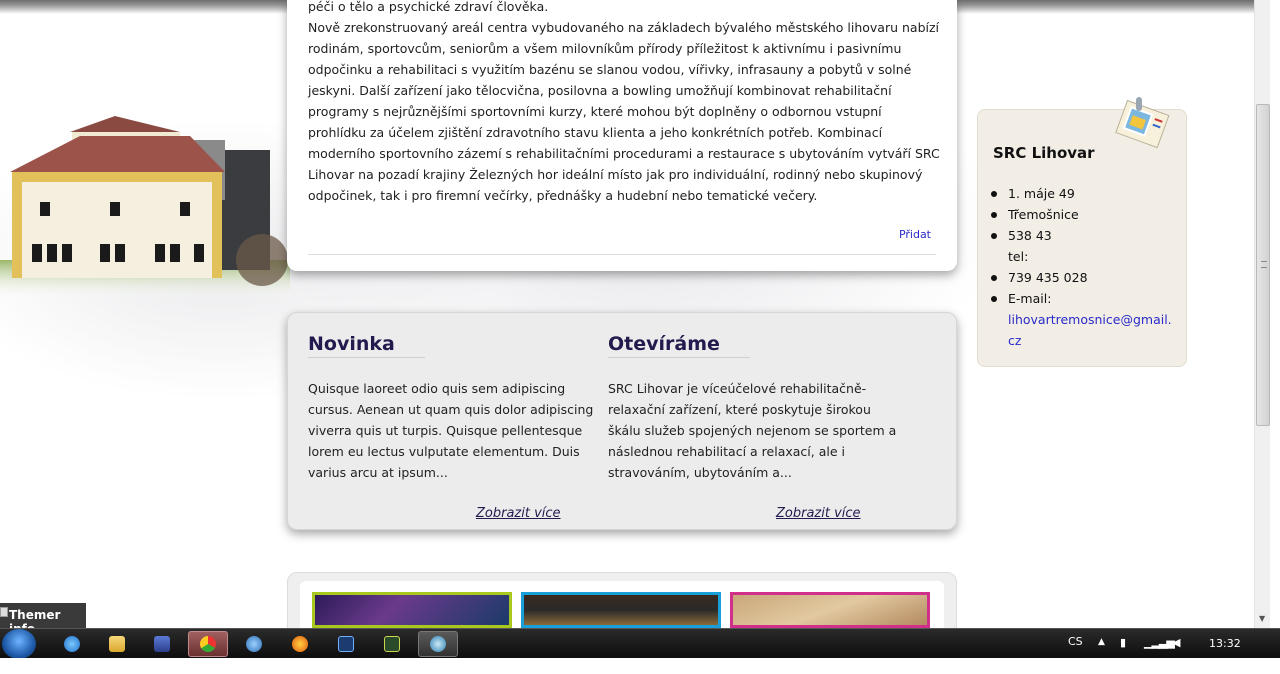  Describe the element at coordinates (1075, 641) in the screenshot. I see `language-indicator: CS` at that location.